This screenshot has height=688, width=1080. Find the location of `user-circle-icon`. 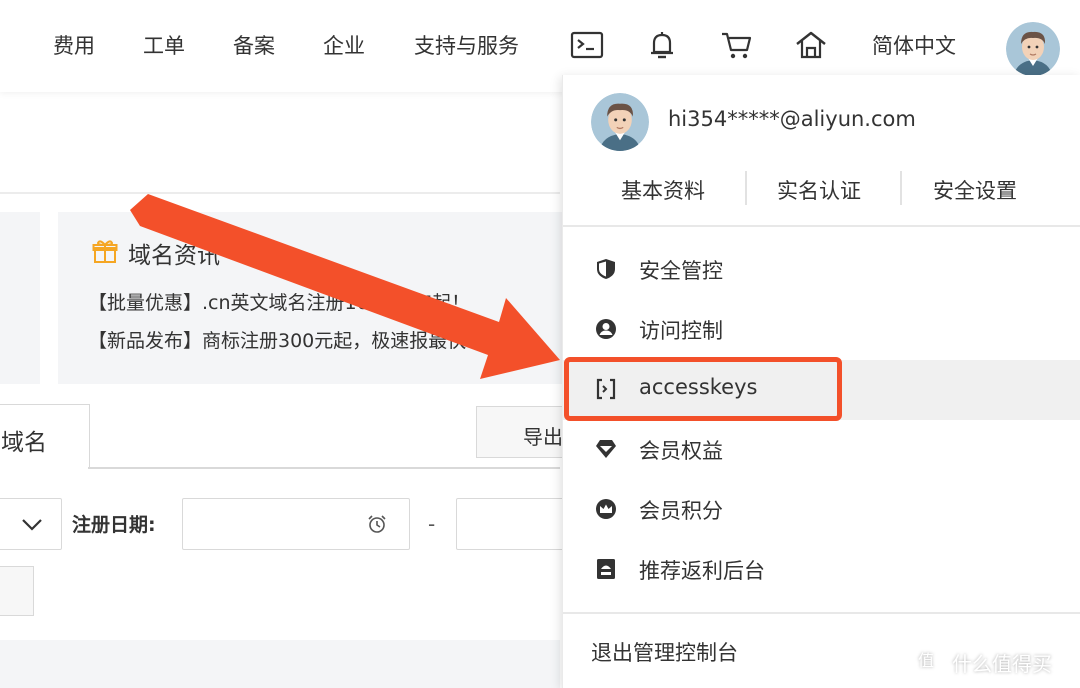

user-circle-icon is located at coordinates (606, 329).